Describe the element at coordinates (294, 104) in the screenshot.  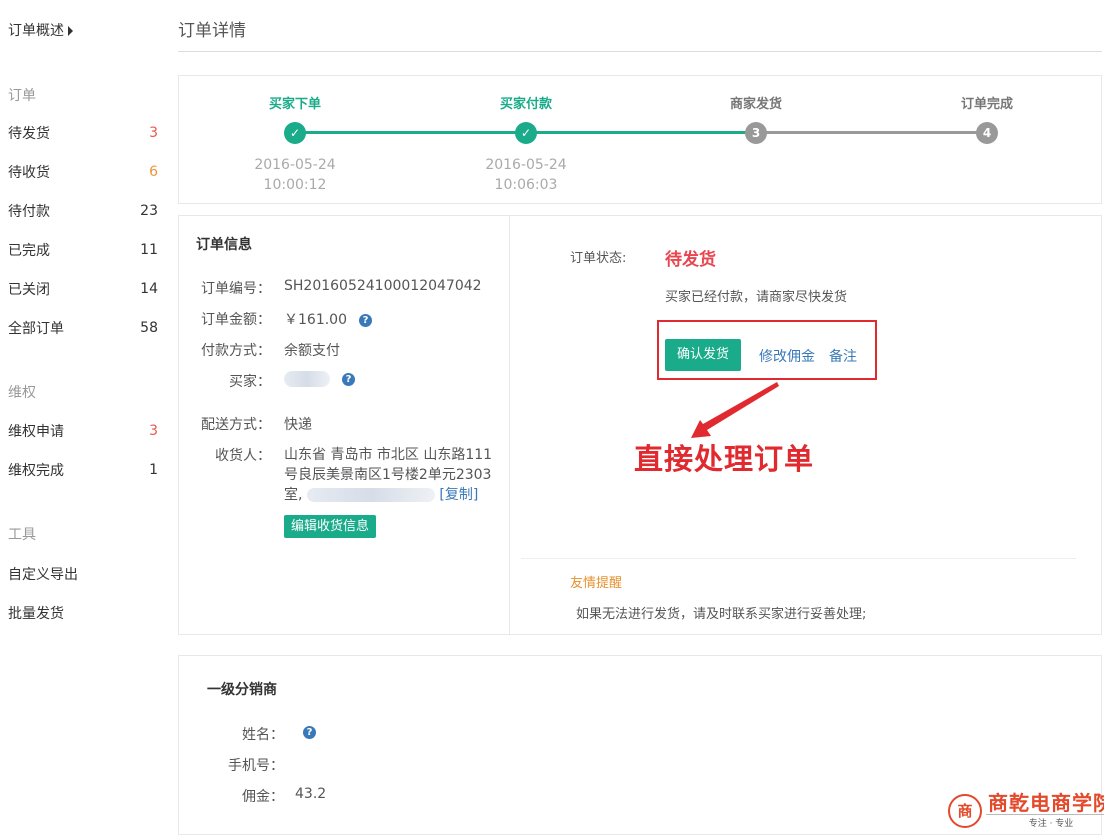
I see `step-label: 买家下单` at that location.